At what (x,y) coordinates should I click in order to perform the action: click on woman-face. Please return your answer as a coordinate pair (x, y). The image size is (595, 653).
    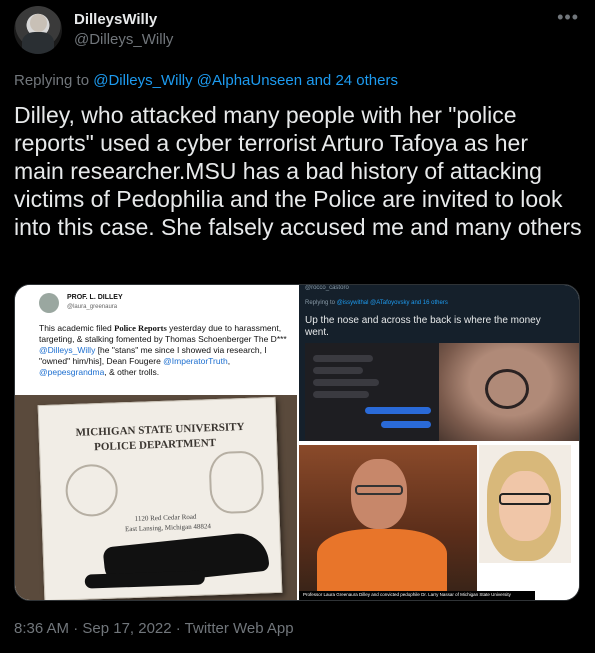
    Looking at the image, I should click on (525, 506).